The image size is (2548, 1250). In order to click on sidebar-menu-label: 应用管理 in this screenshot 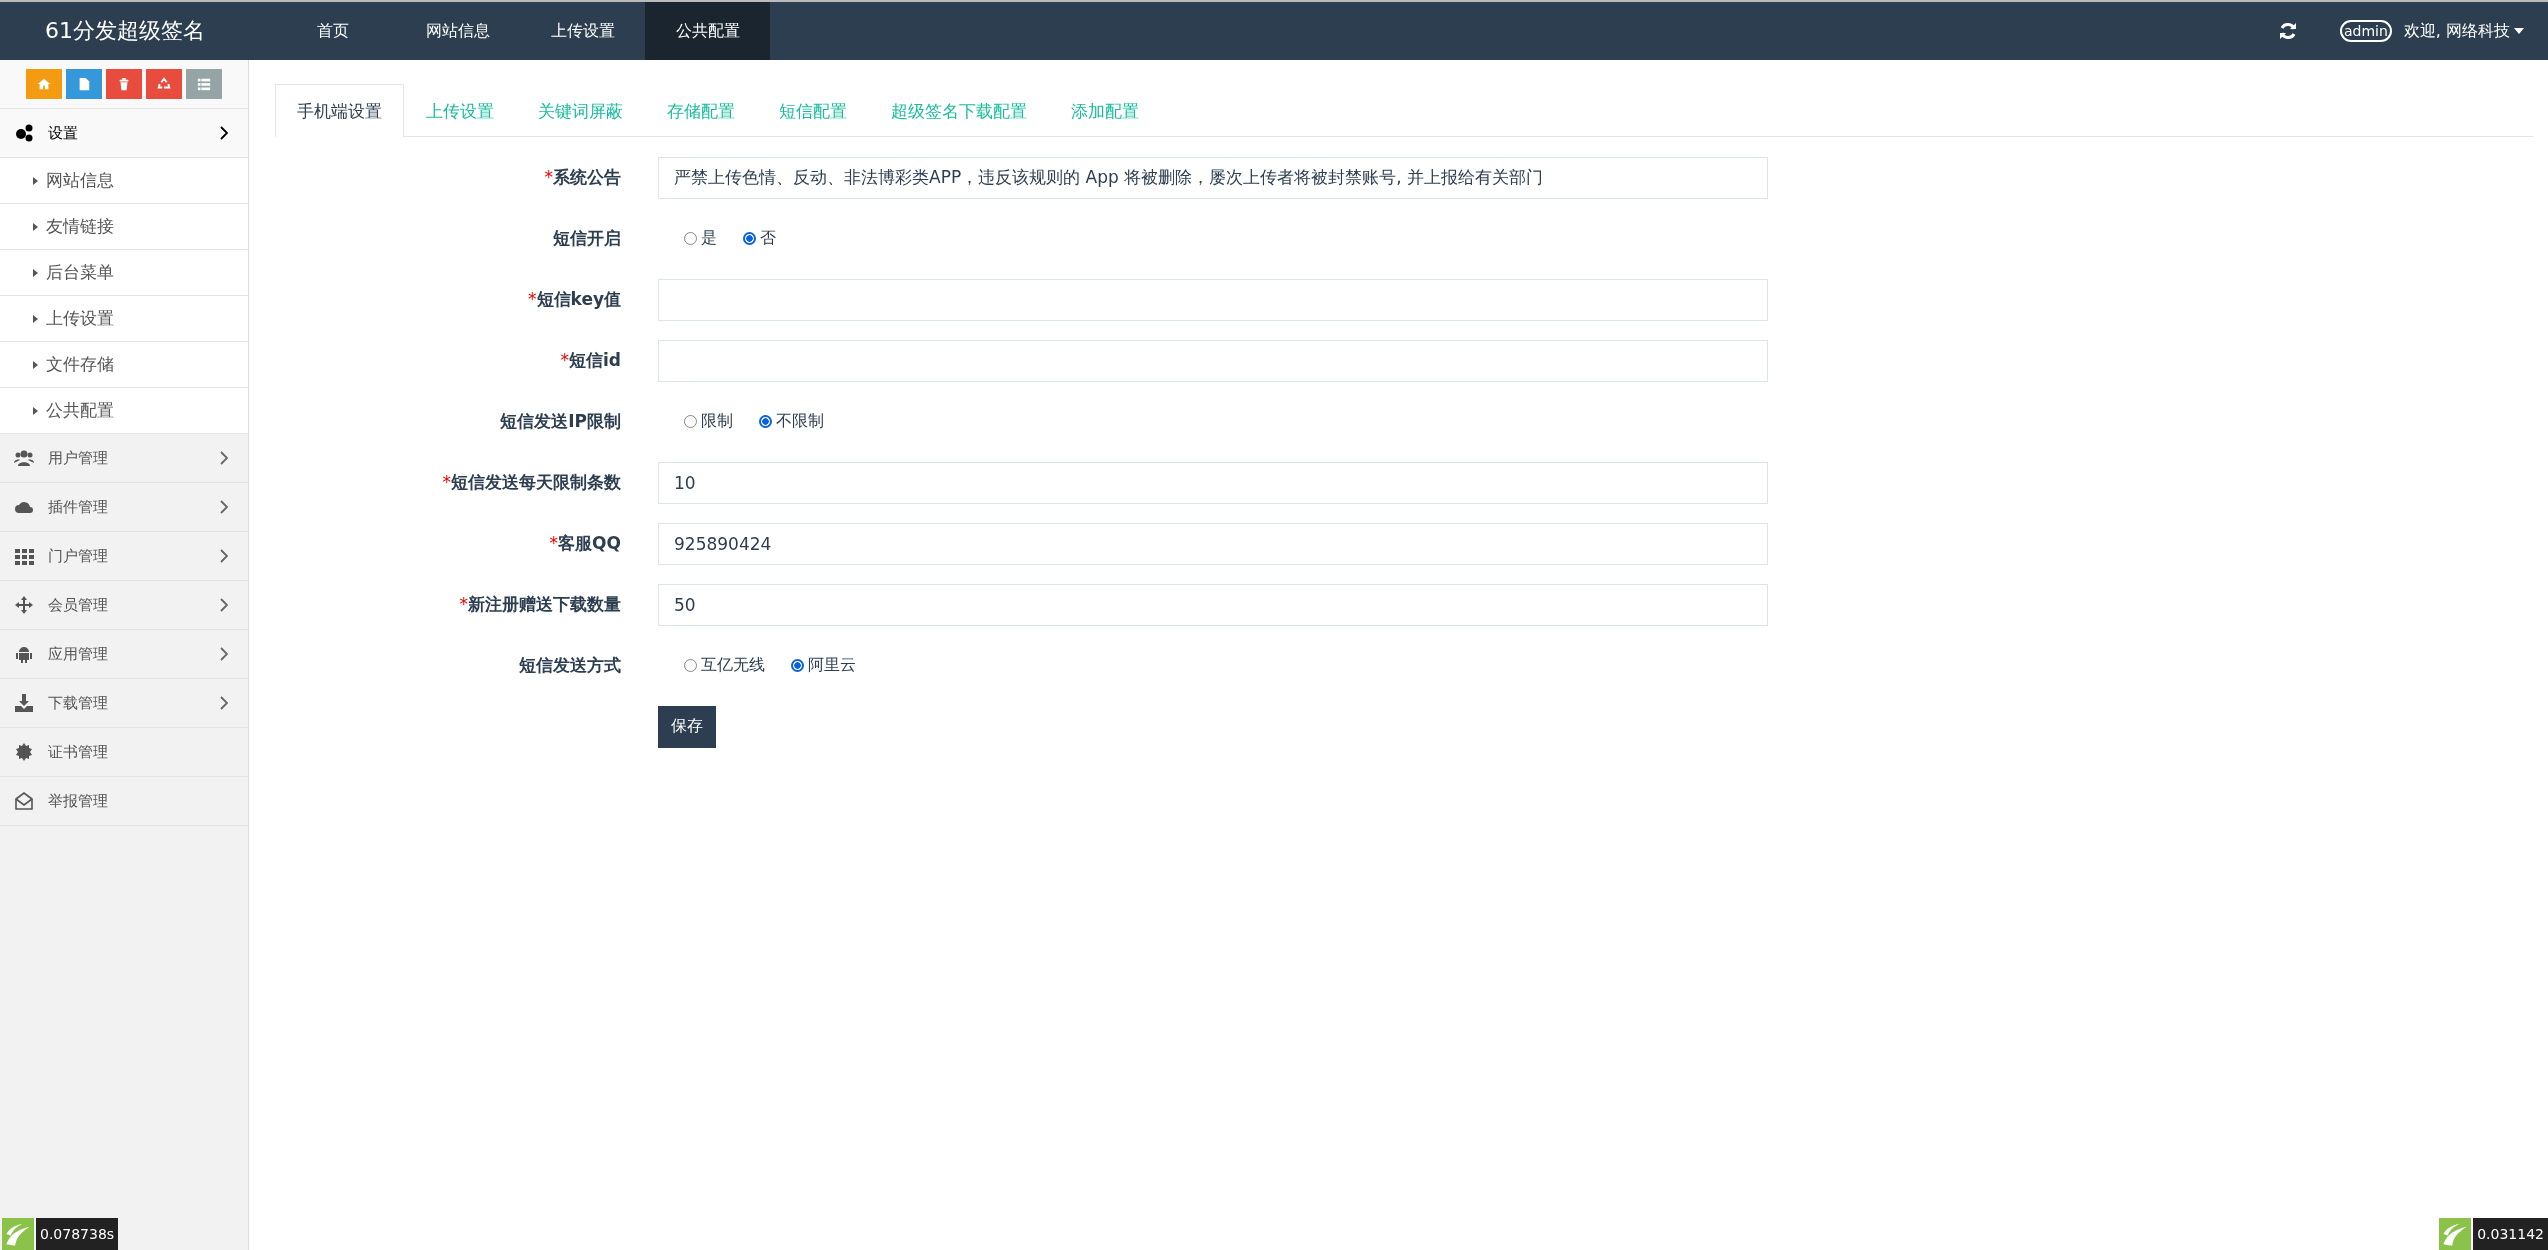, I will do `click(78, 654)`.